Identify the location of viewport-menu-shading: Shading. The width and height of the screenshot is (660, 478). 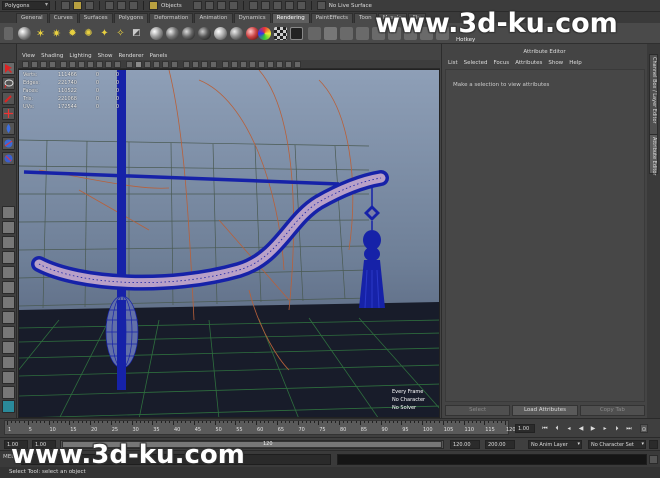
(52, 56).